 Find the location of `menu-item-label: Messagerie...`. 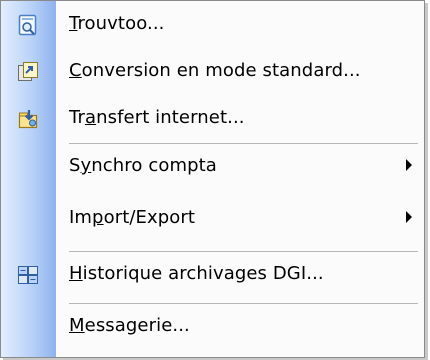

menu-item-label: Messagerie... is located at coordinates (129, 325).